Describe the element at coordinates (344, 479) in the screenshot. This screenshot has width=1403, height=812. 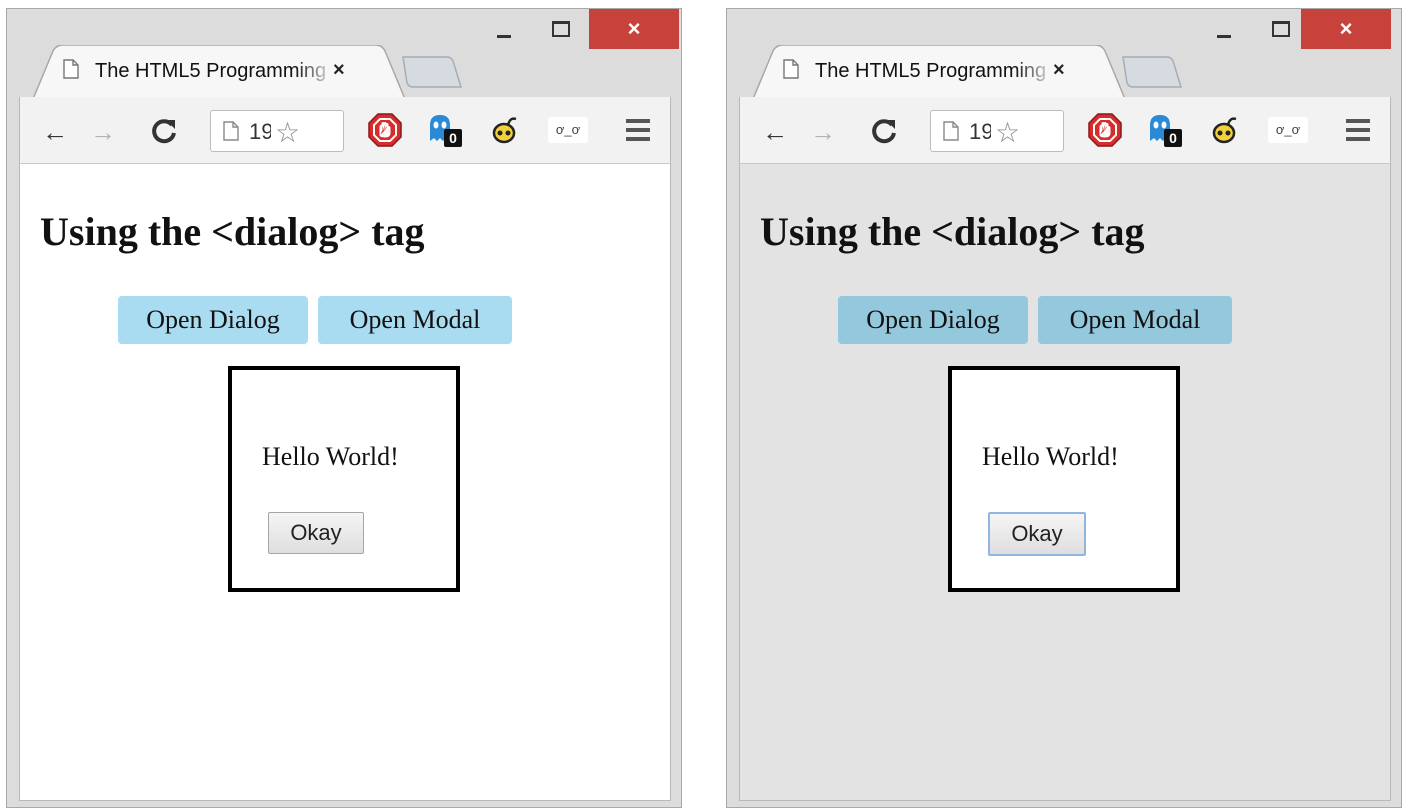
I see `dialog-box: Hello World! Okay` at that location.